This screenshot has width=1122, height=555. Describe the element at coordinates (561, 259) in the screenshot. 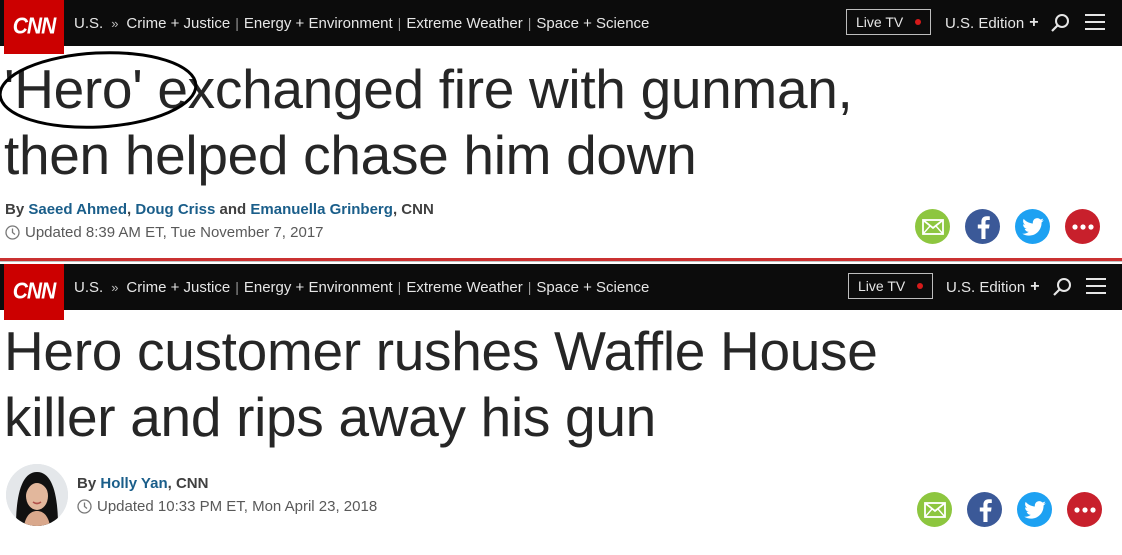

I see `panel-divider-accent` at that location.